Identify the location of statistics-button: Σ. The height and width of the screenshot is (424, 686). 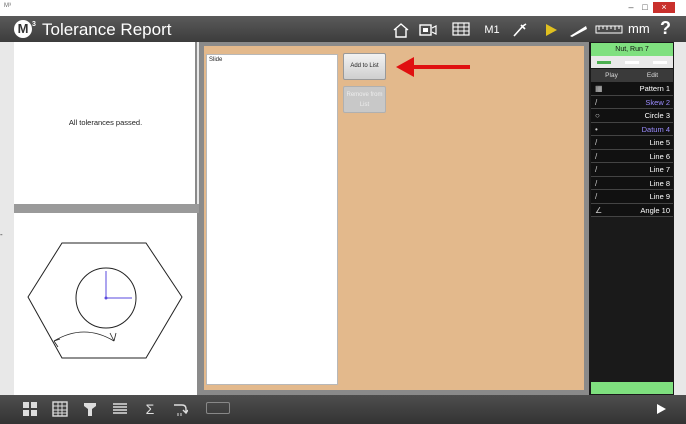
(150, 409).